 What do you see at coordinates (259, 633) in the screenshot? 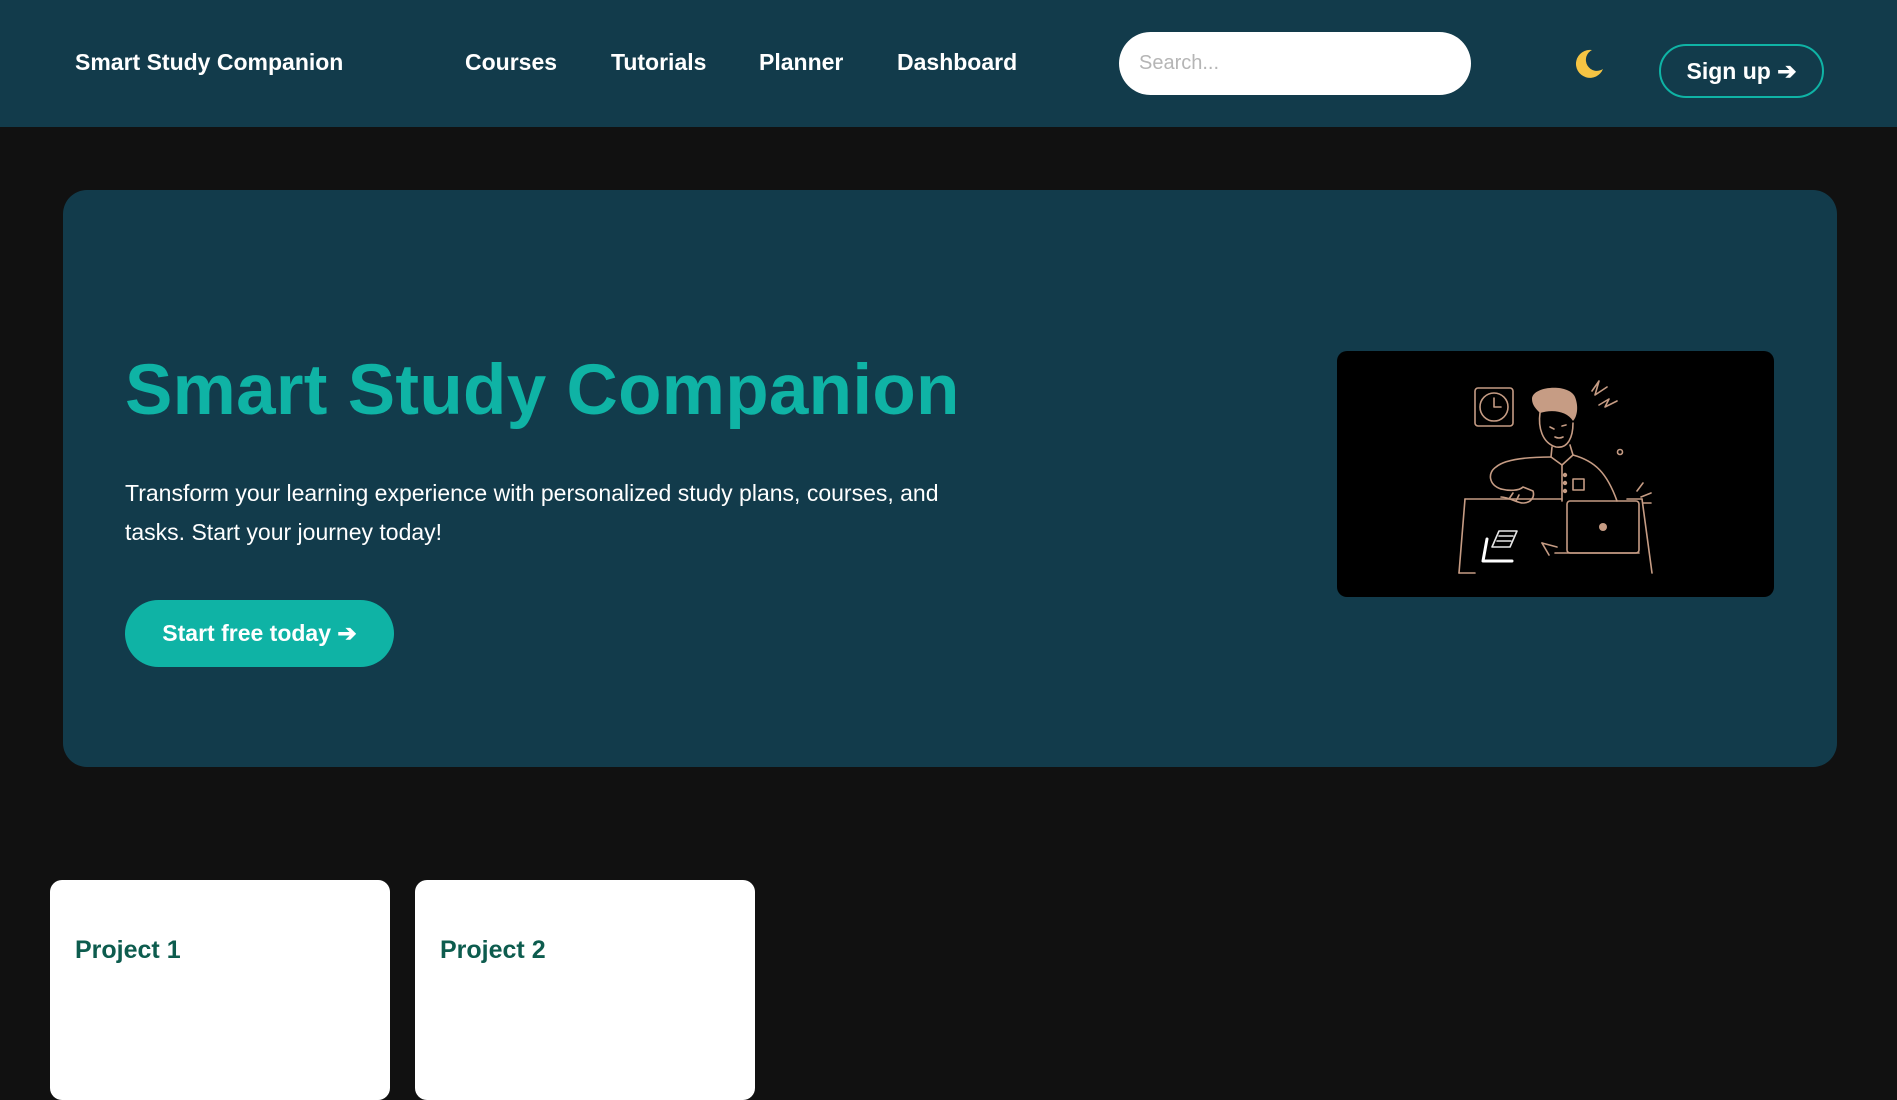
I see `start-free-button: Start free today ➔` at bounding box center [259, 633].